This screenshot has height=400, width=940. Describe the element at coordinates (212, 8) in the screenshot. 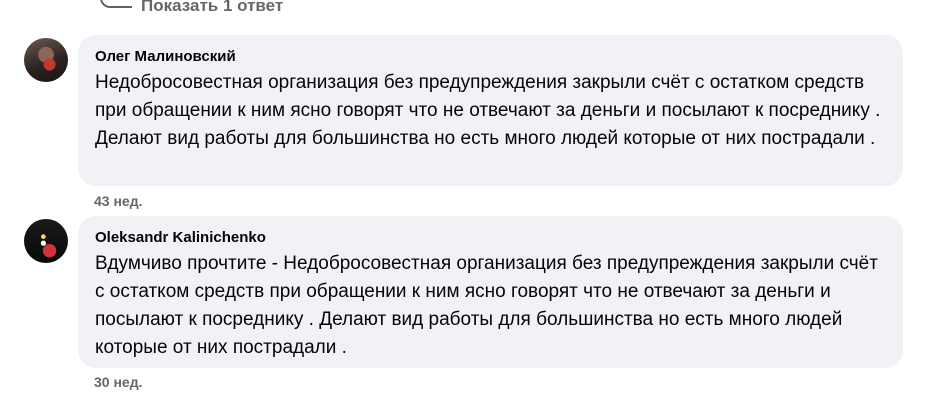

I see `show-replies-link: Показать 1 ответ` at that location.